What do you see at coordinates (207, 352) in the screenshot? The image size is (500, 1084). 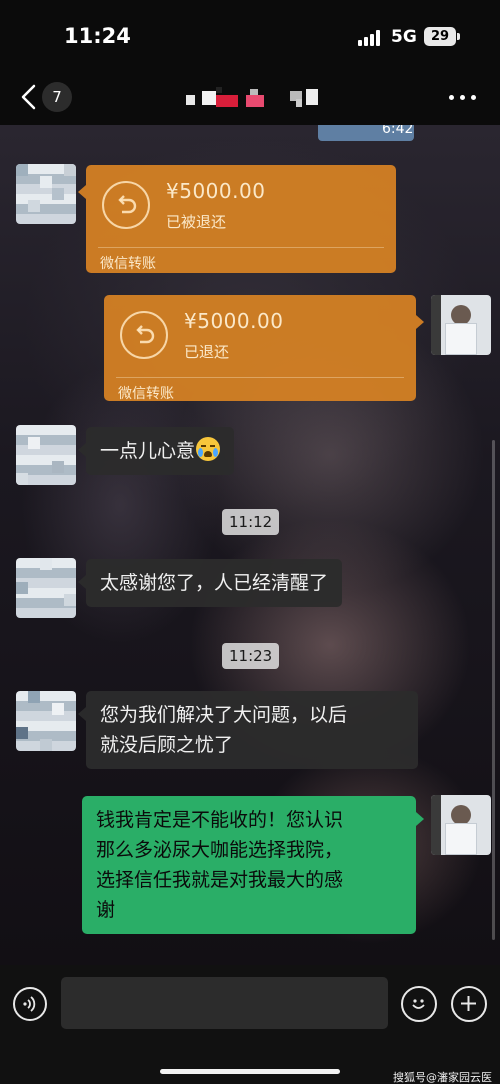 I see `transfer-status: 已退还` at bounding box center [207, 352].